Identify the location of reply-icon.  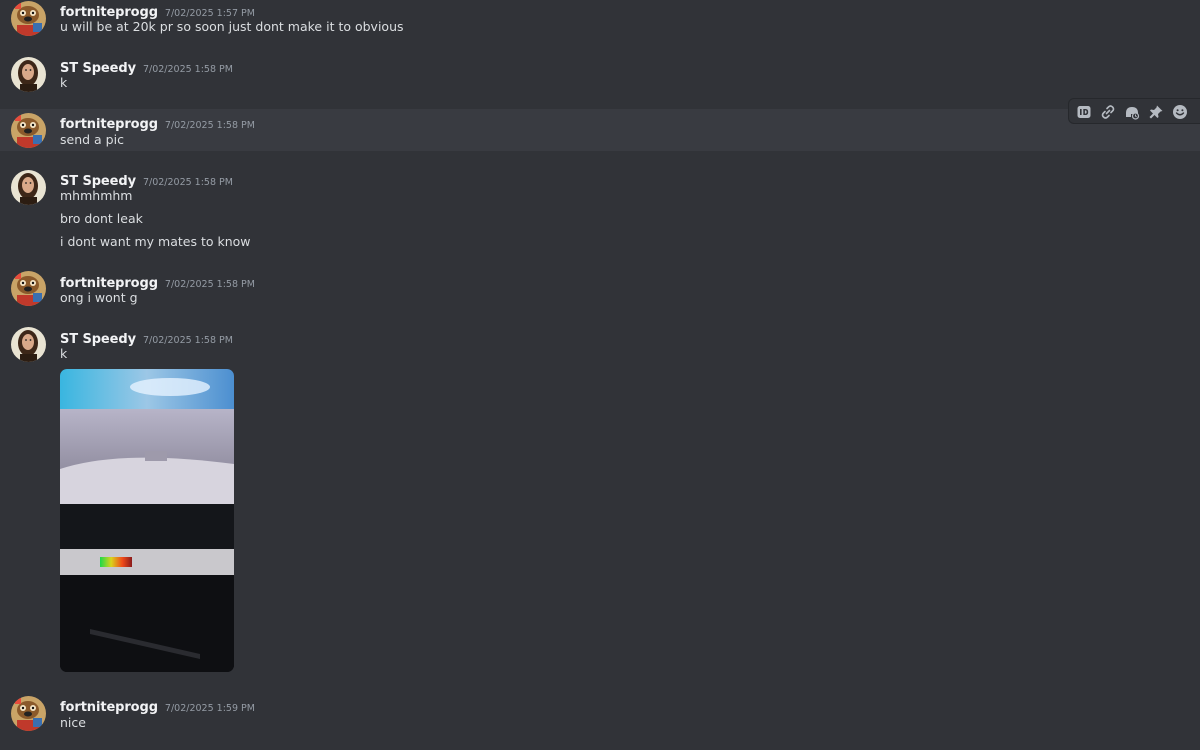
(1132, 112).